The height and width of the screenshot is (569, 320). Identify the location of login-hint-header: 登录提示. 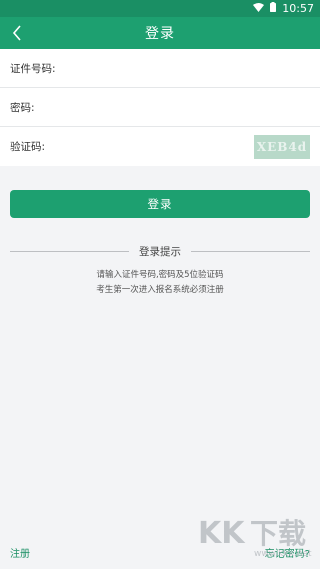
(160, 251).